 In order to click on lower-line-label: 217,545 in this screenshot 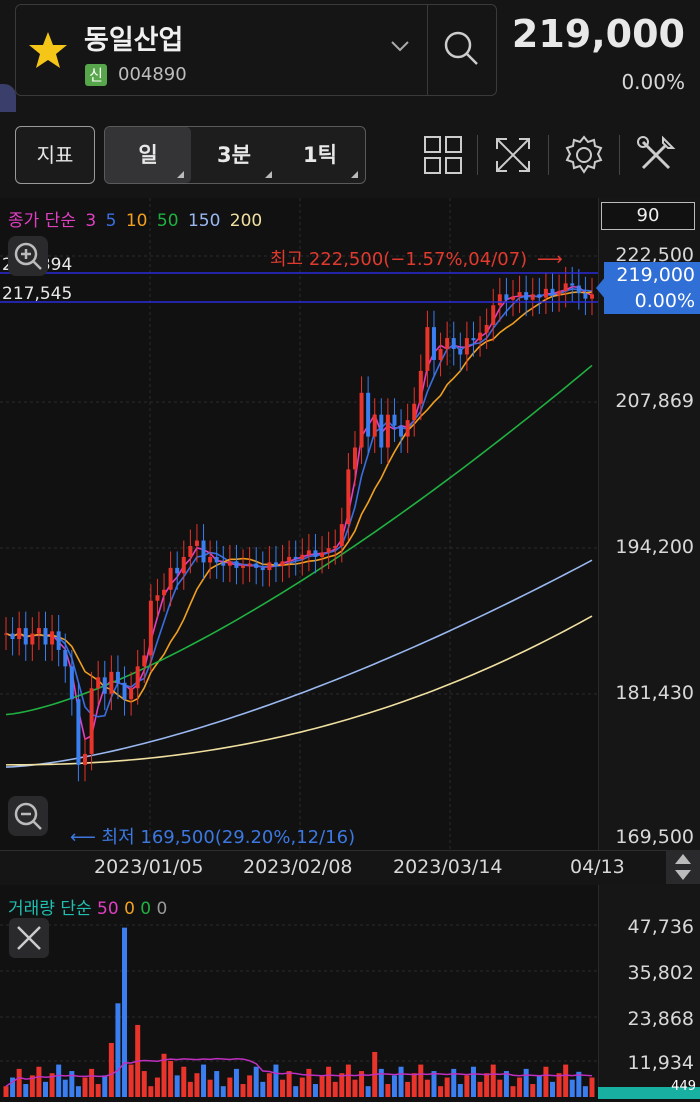, I will do `click(37, 294)`.